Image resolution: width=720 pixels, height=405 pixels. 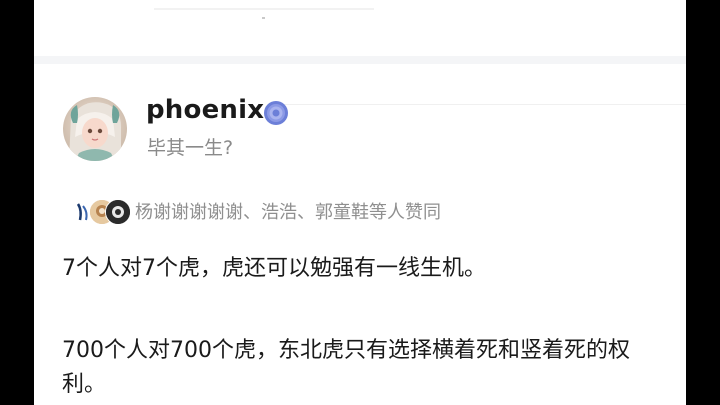 I want to click on voters-text: 杨谢谢谢谢谢、浩浩、郭童鞋等人赞同, so click(x=288, y=212).